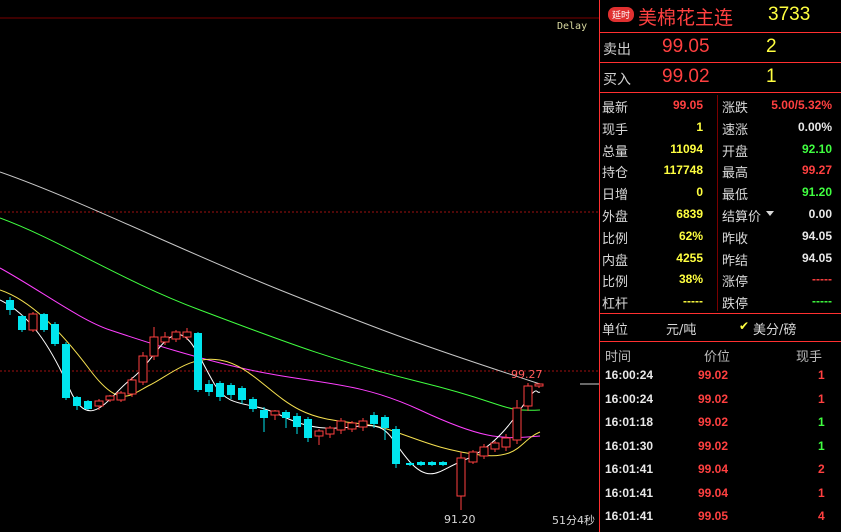 The height and width of the screenshot is (532, 841). I want to click on stat-value: 99.27, so click(816, 170).